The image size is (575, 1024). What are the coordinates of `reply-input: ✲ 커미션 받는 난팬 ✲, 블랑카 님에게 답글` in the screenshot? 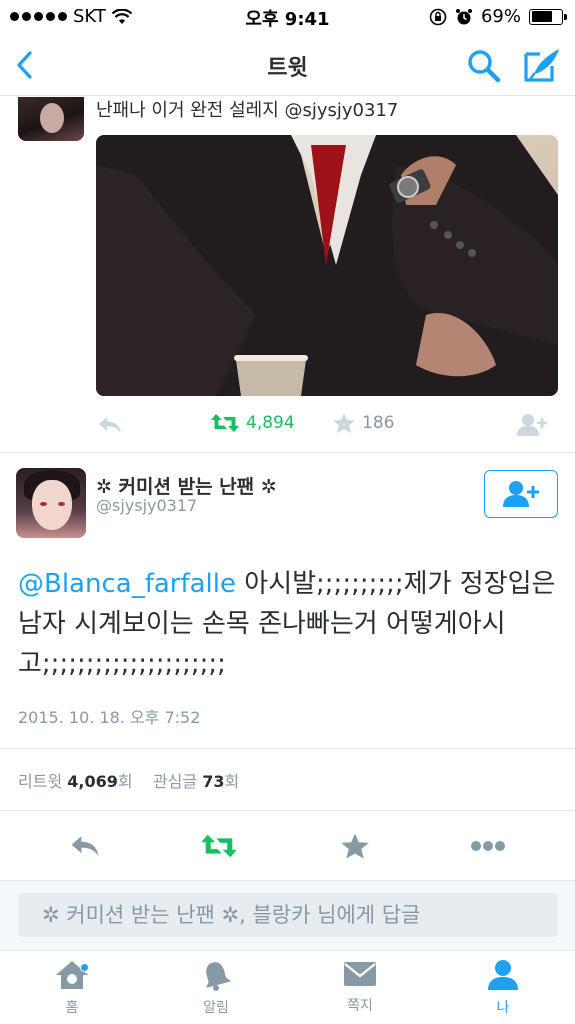 It's located at (288, 915).